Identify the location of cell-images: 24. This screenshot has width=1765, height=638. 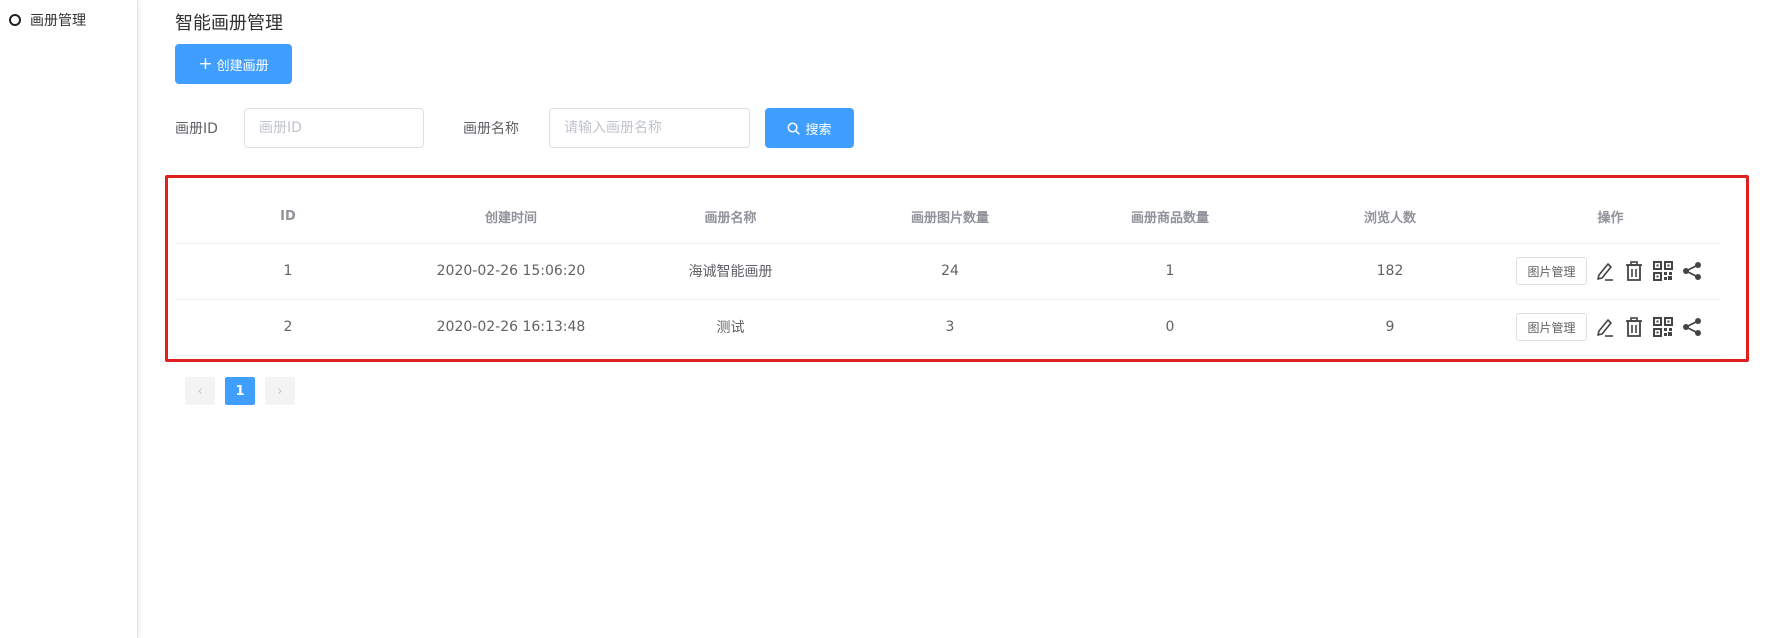
(950, 271).